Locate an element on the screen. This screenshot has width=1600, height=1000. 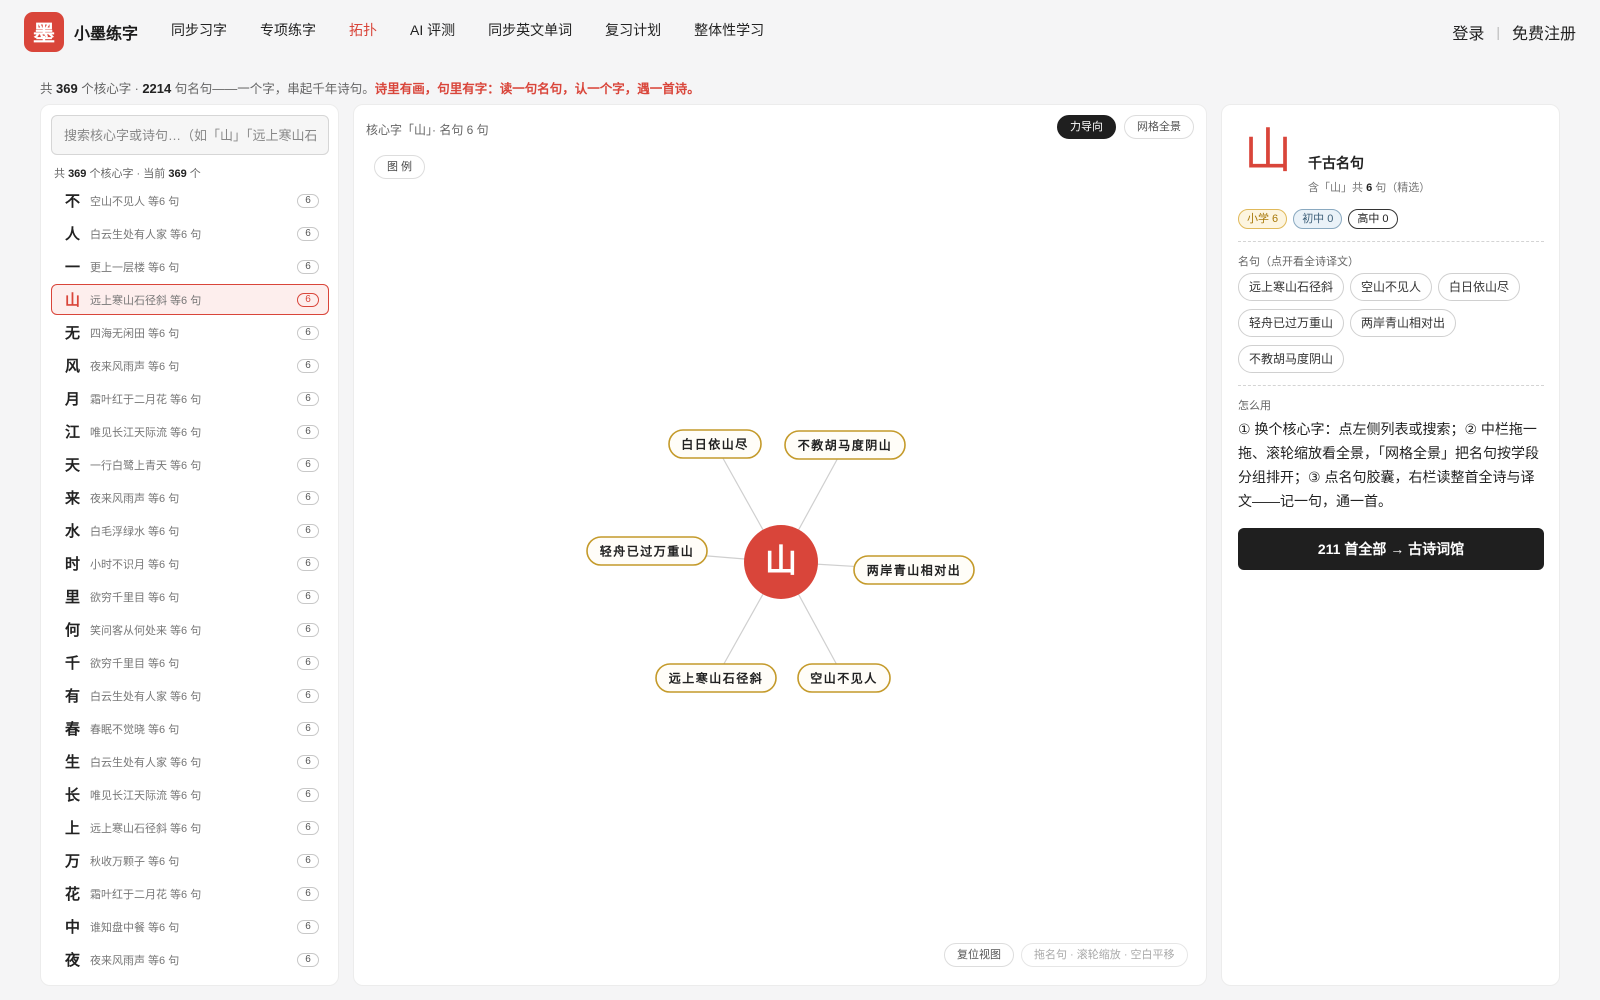
brand-name: 小墨练字 is located at coordinates (106, 32).